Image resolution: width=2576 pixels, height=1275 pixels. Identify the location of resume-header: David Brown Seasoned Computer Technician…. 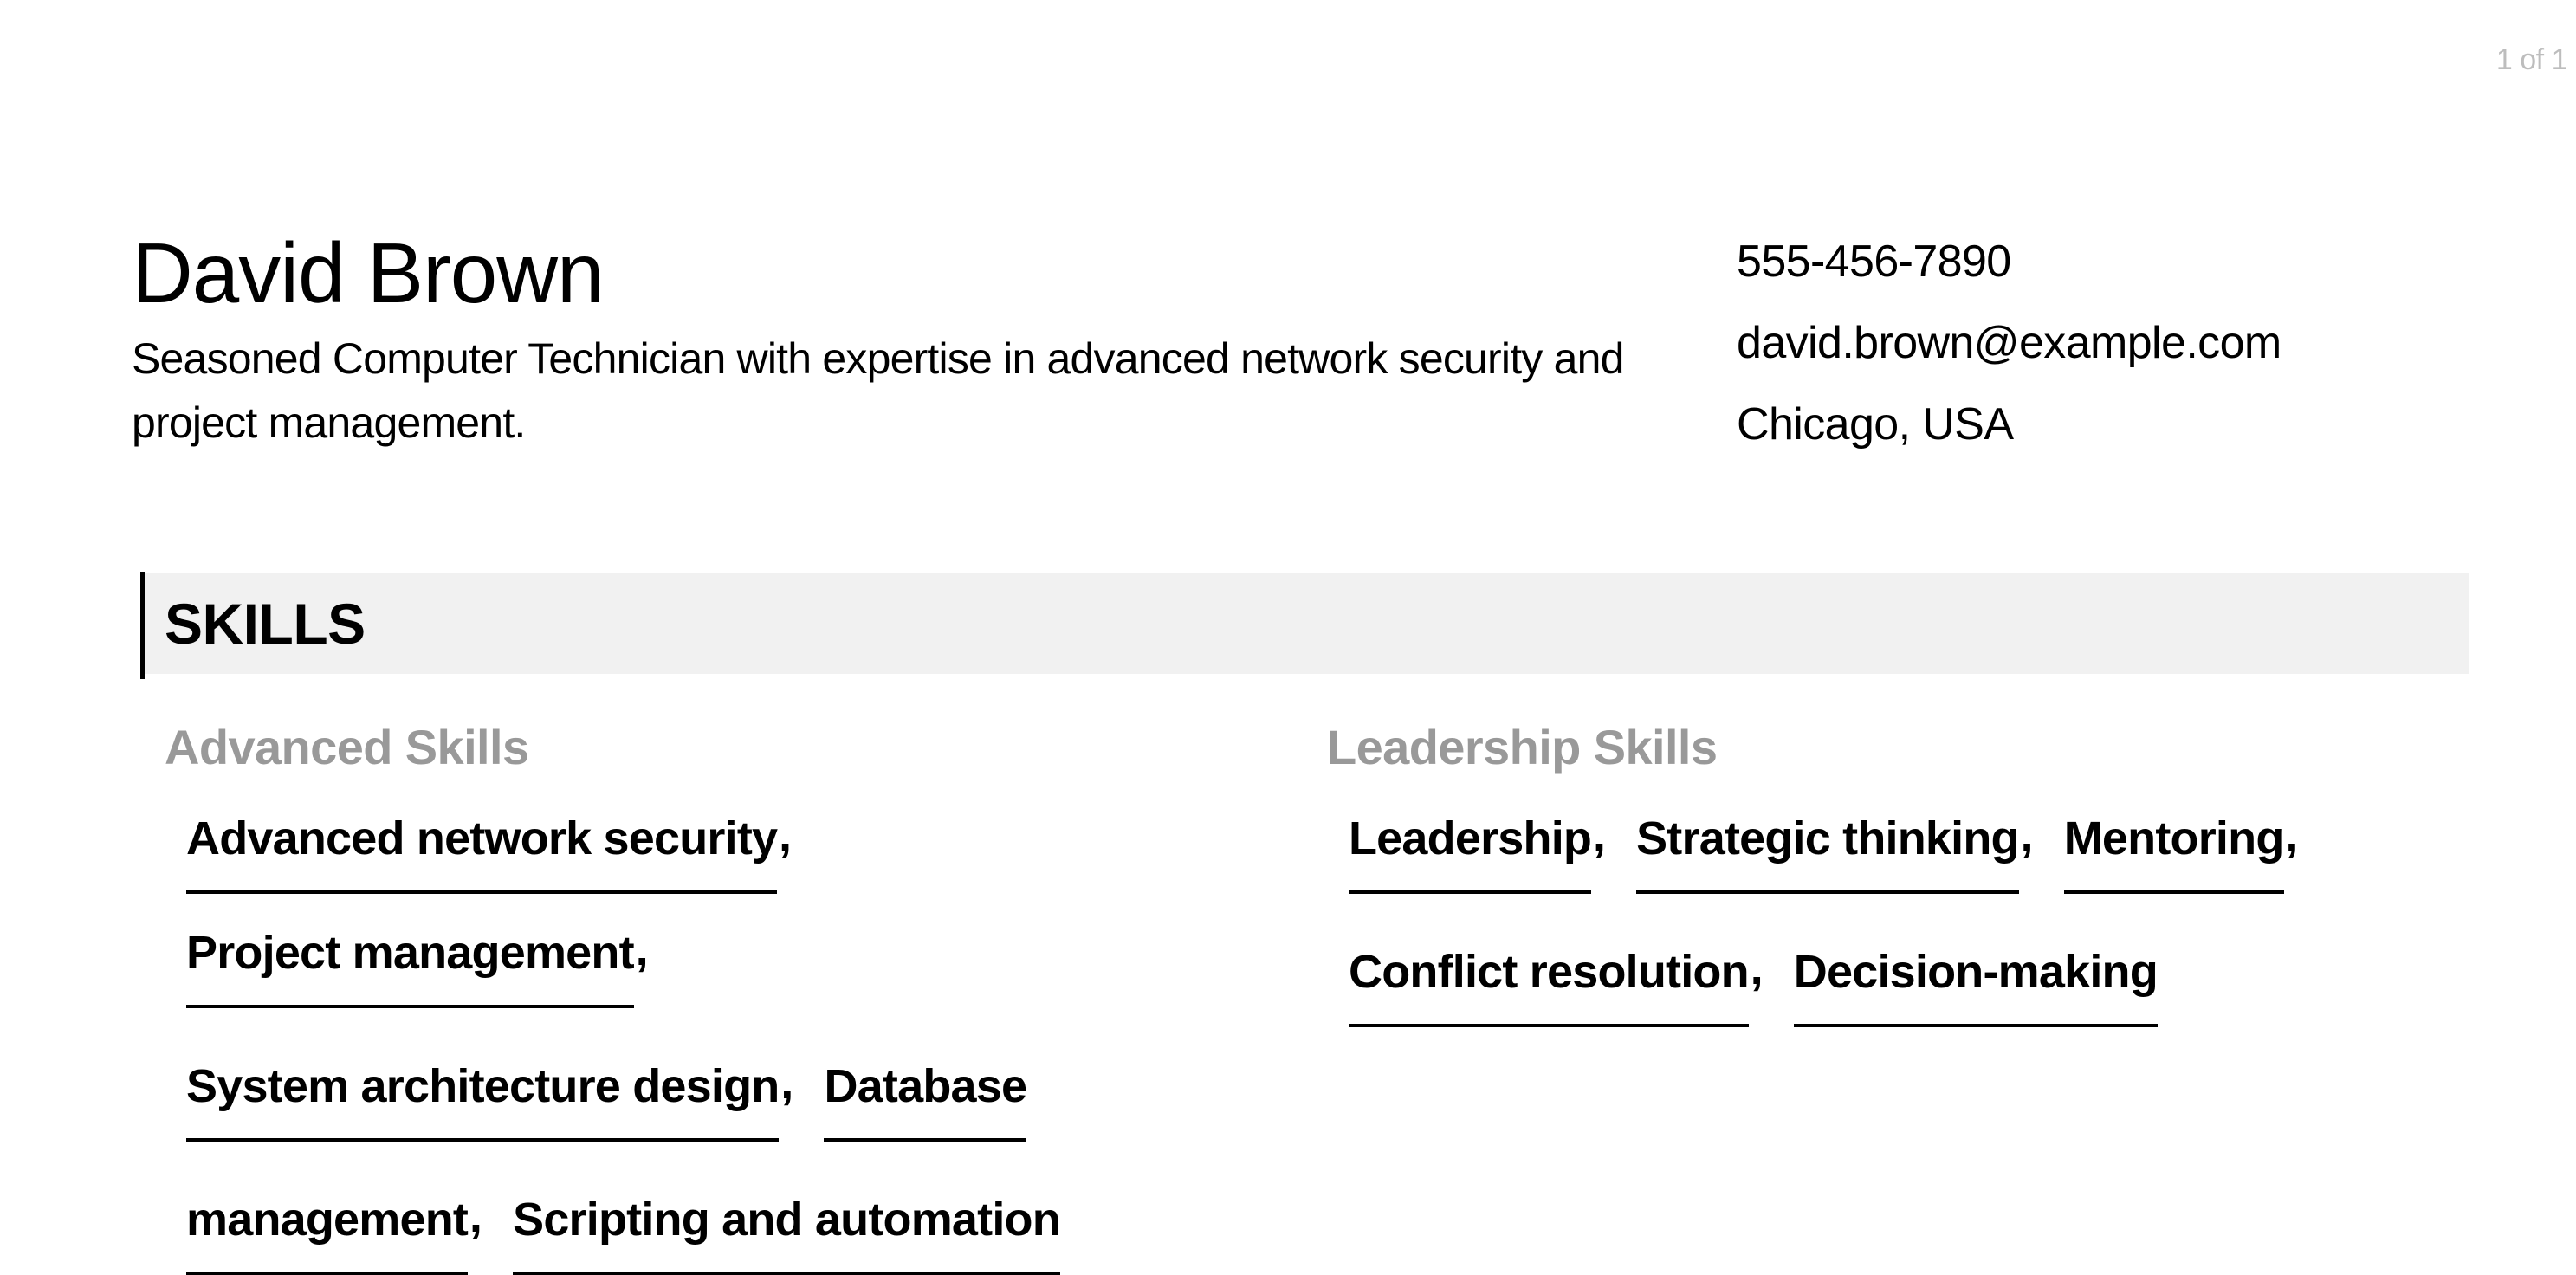
(894, 338).